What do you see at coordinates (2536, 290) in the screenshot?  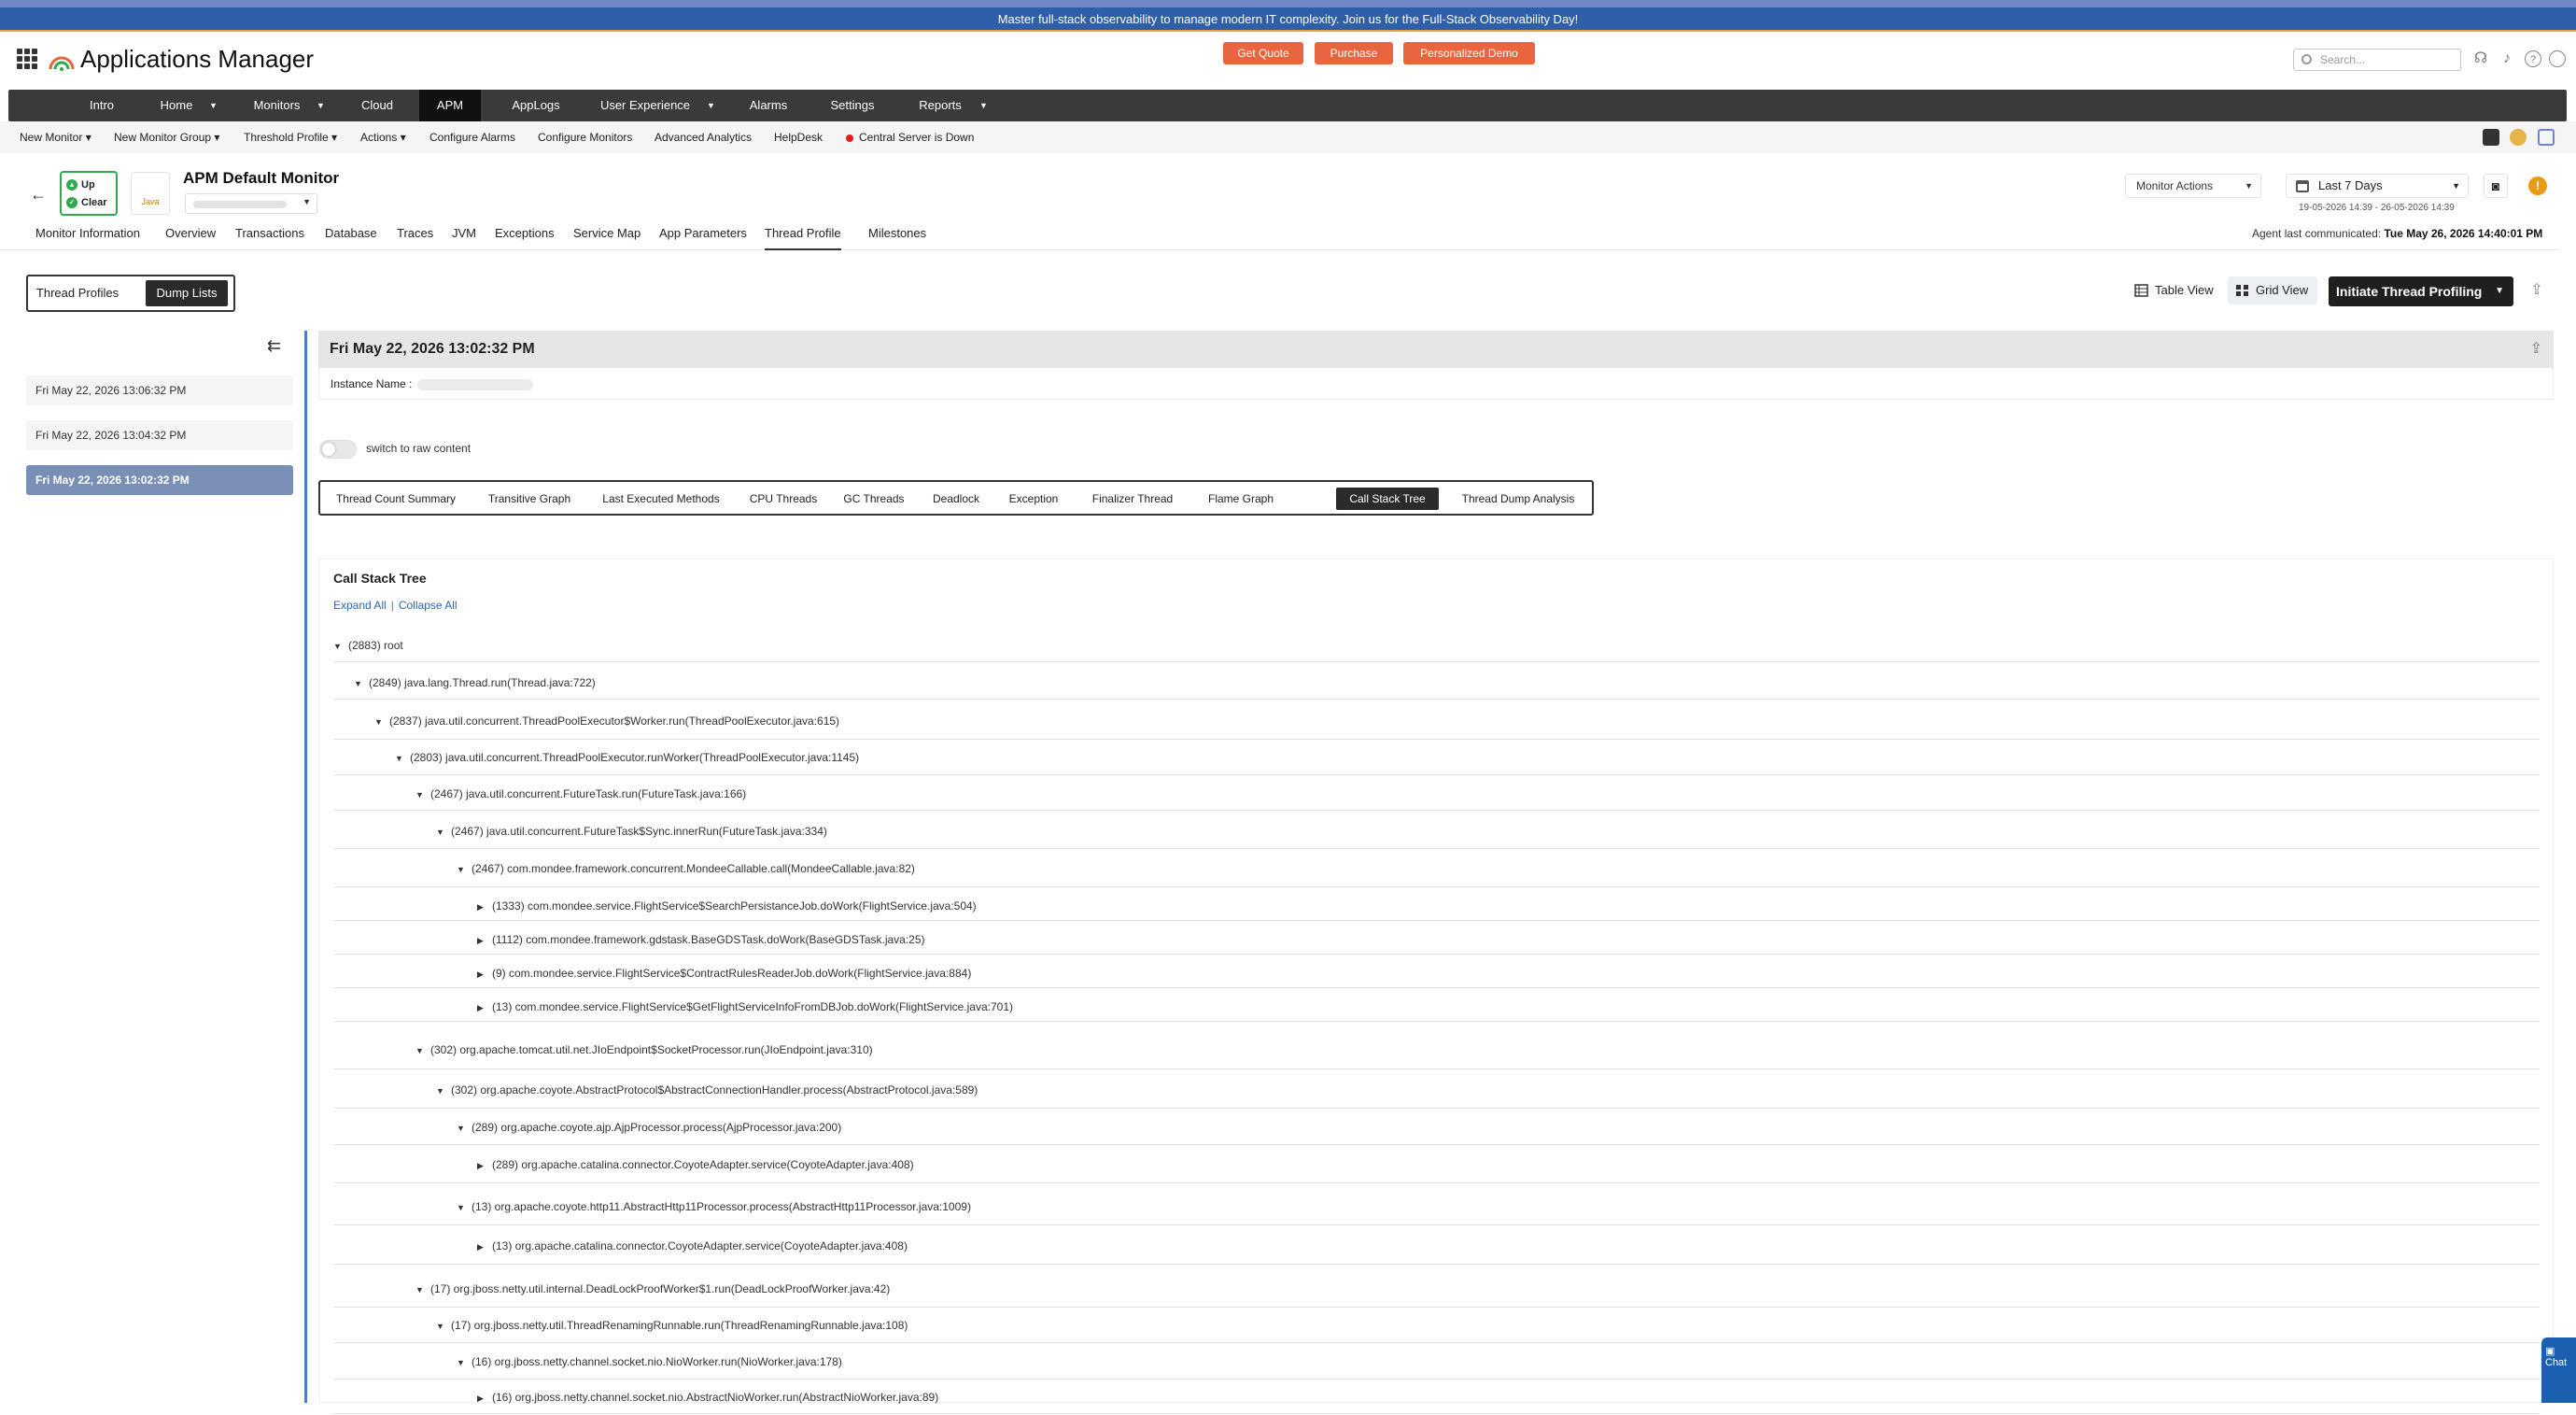 I see `export-icon: ⇪` at bounding box center [2536, 290].